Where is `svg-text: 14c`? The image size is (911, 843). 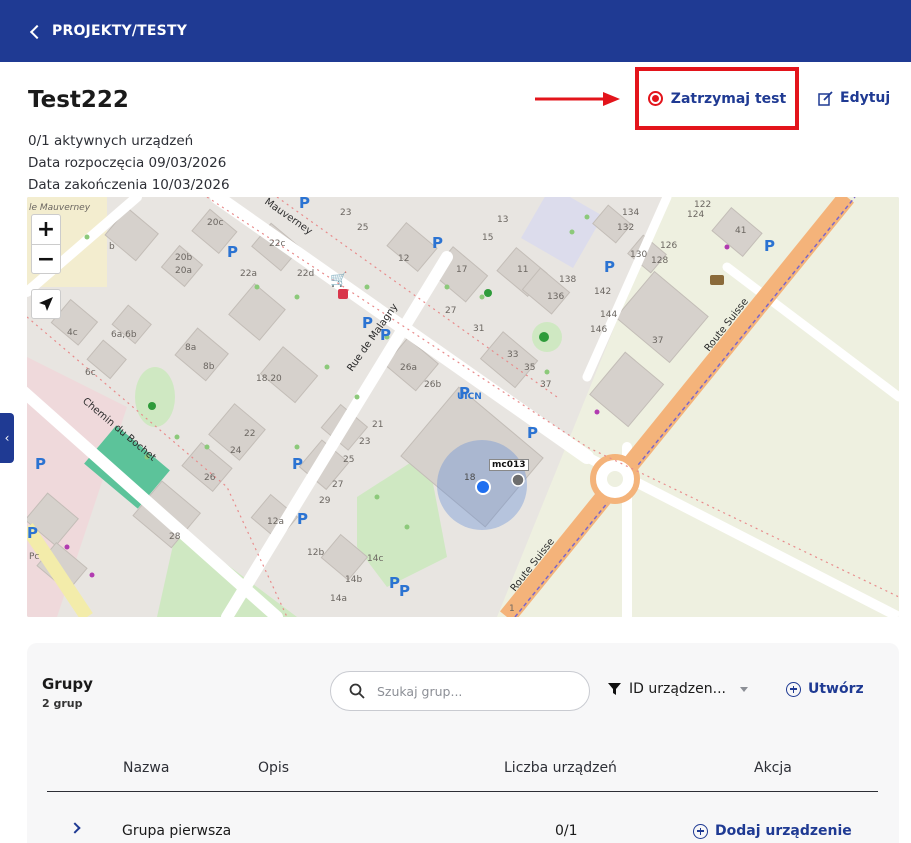 svg-text: 14c is located at coordinates (375, 559).